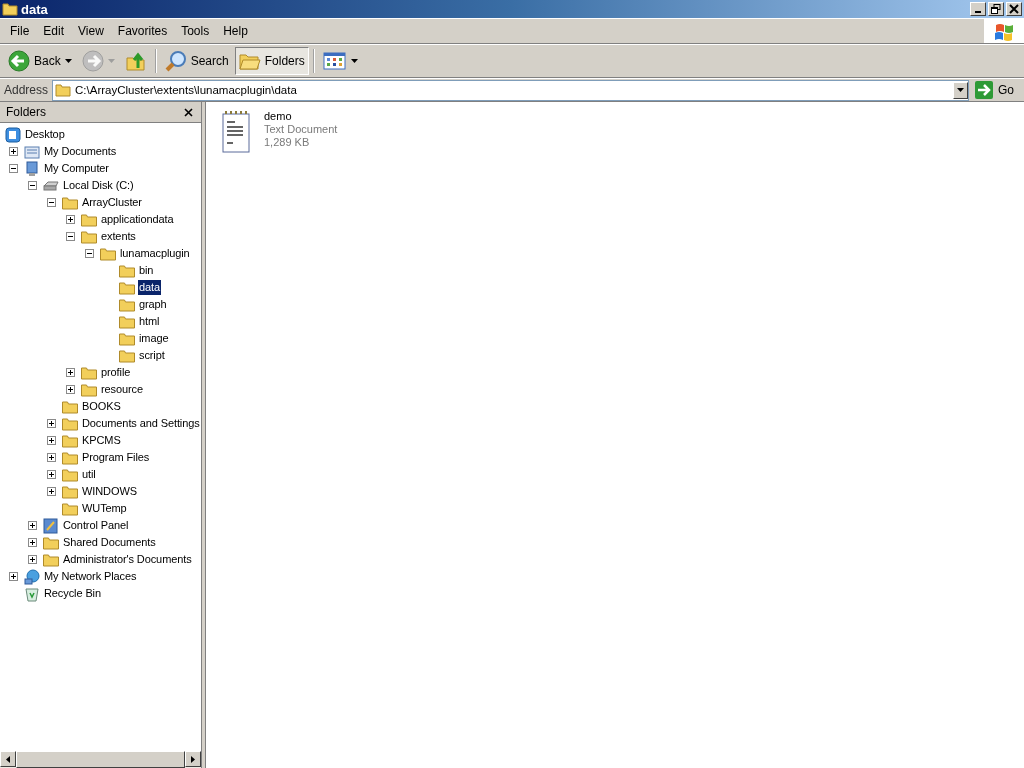  What do you see at coordinates (196, 61) in the screenshot?
I see `search-button: Search` at bounding box center [196, 61].